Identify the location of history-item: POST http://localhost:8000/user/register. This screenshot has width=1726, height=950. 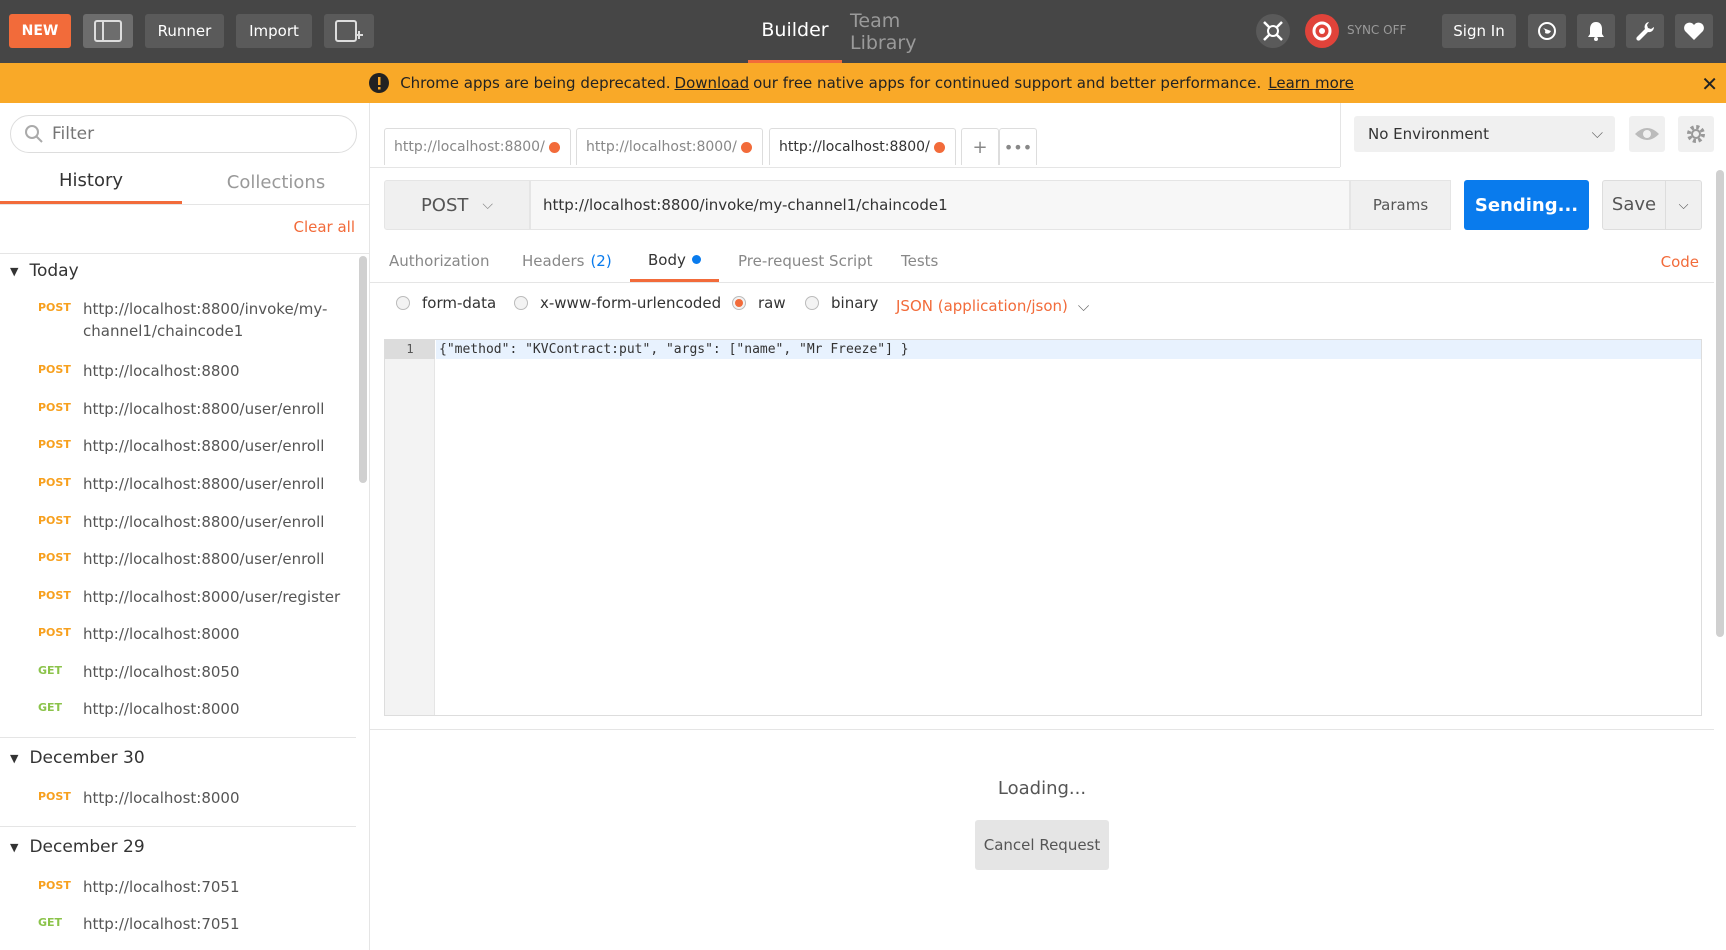
(189, 597).